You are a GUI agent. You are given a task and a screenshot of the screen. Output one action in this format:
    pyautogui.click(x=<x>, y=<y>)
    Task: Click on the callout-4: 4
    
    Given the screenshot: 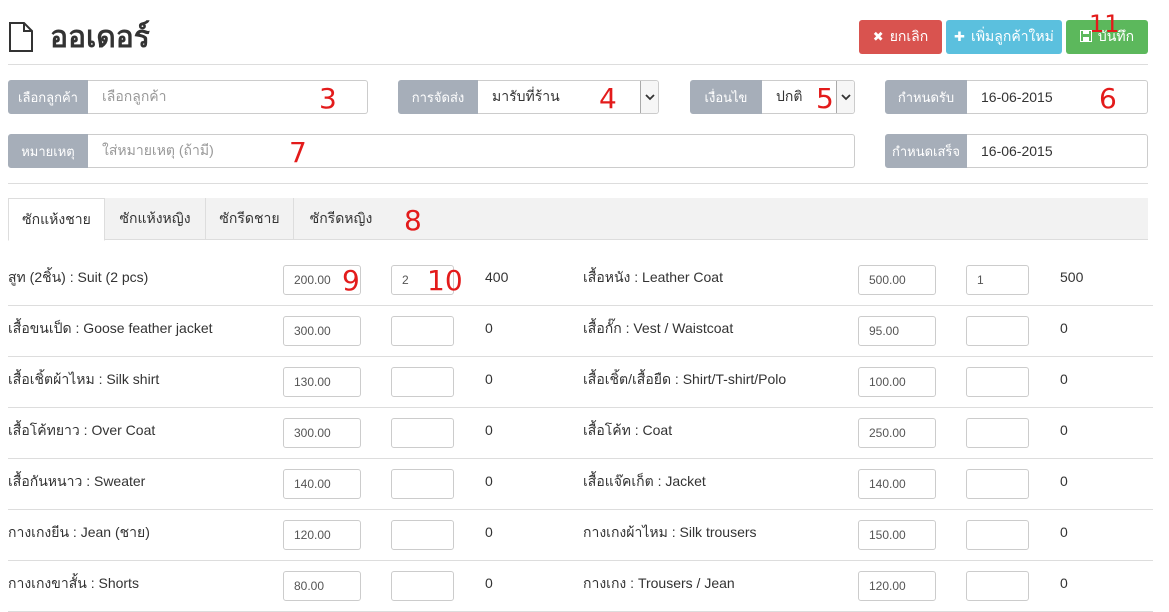 What is the action you would take?
    pyautogui.click(x=608, y=98)
    